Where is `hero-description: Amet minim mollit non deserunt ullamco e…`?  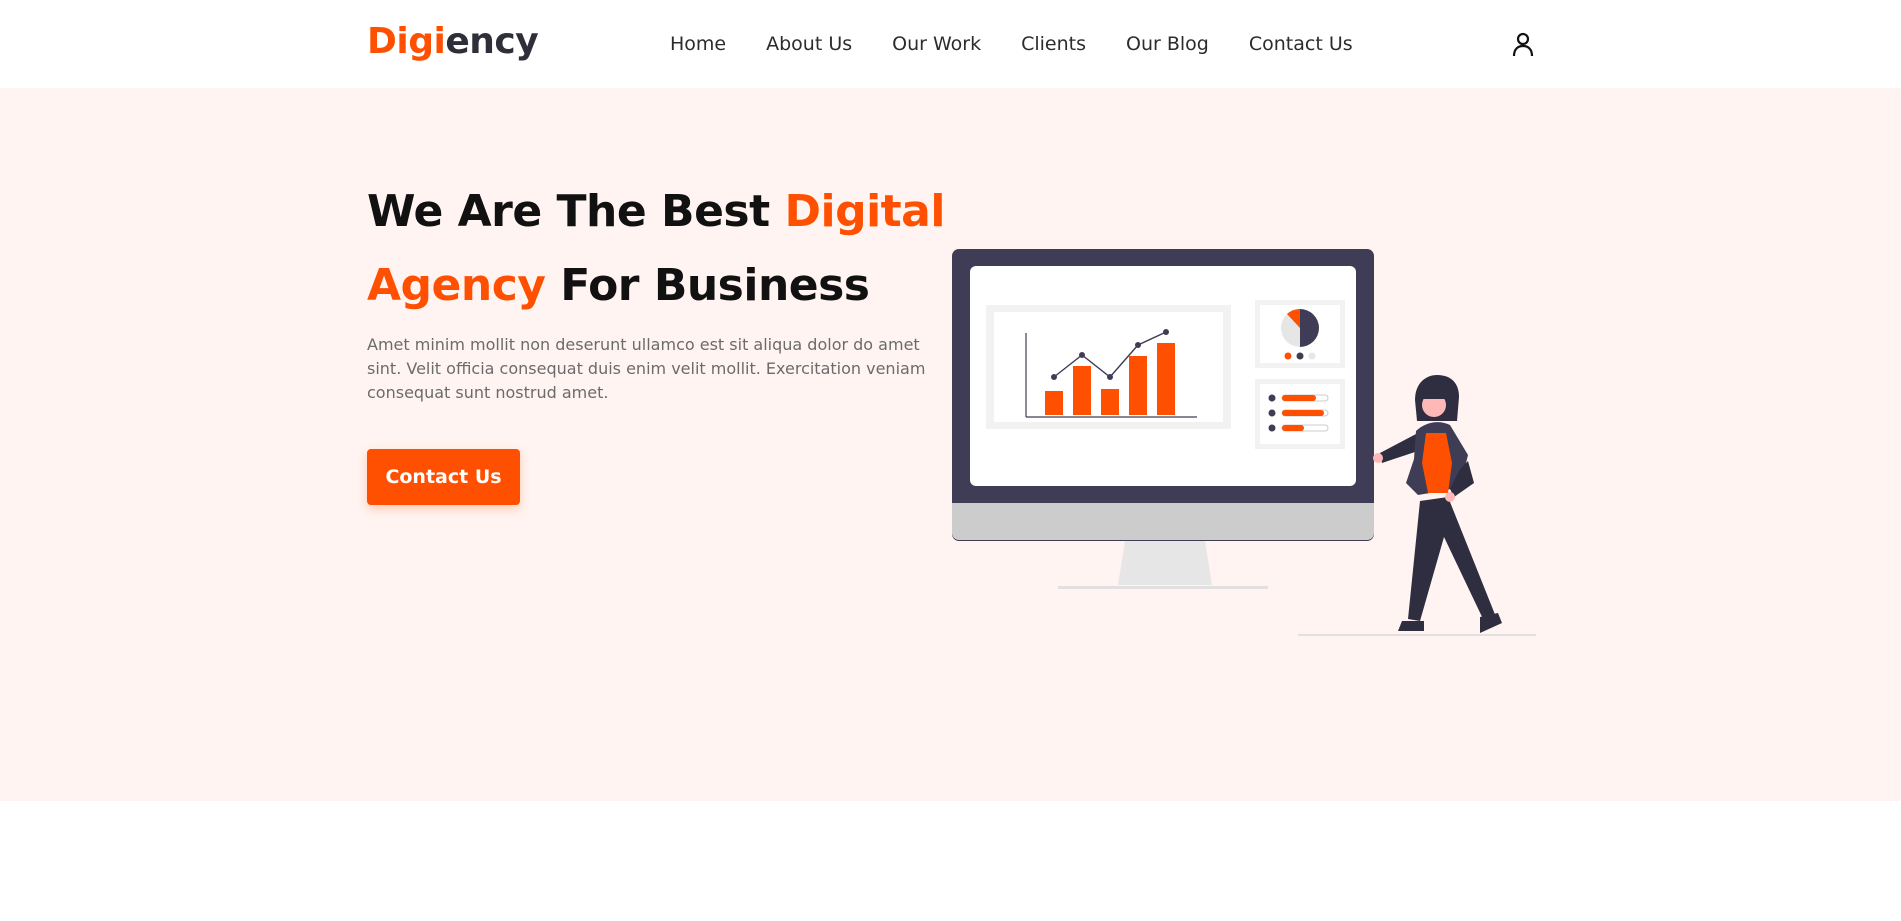
hero-description: Amet minim mollit non deserunt ullamco e… is located at coordinates (646, 368).